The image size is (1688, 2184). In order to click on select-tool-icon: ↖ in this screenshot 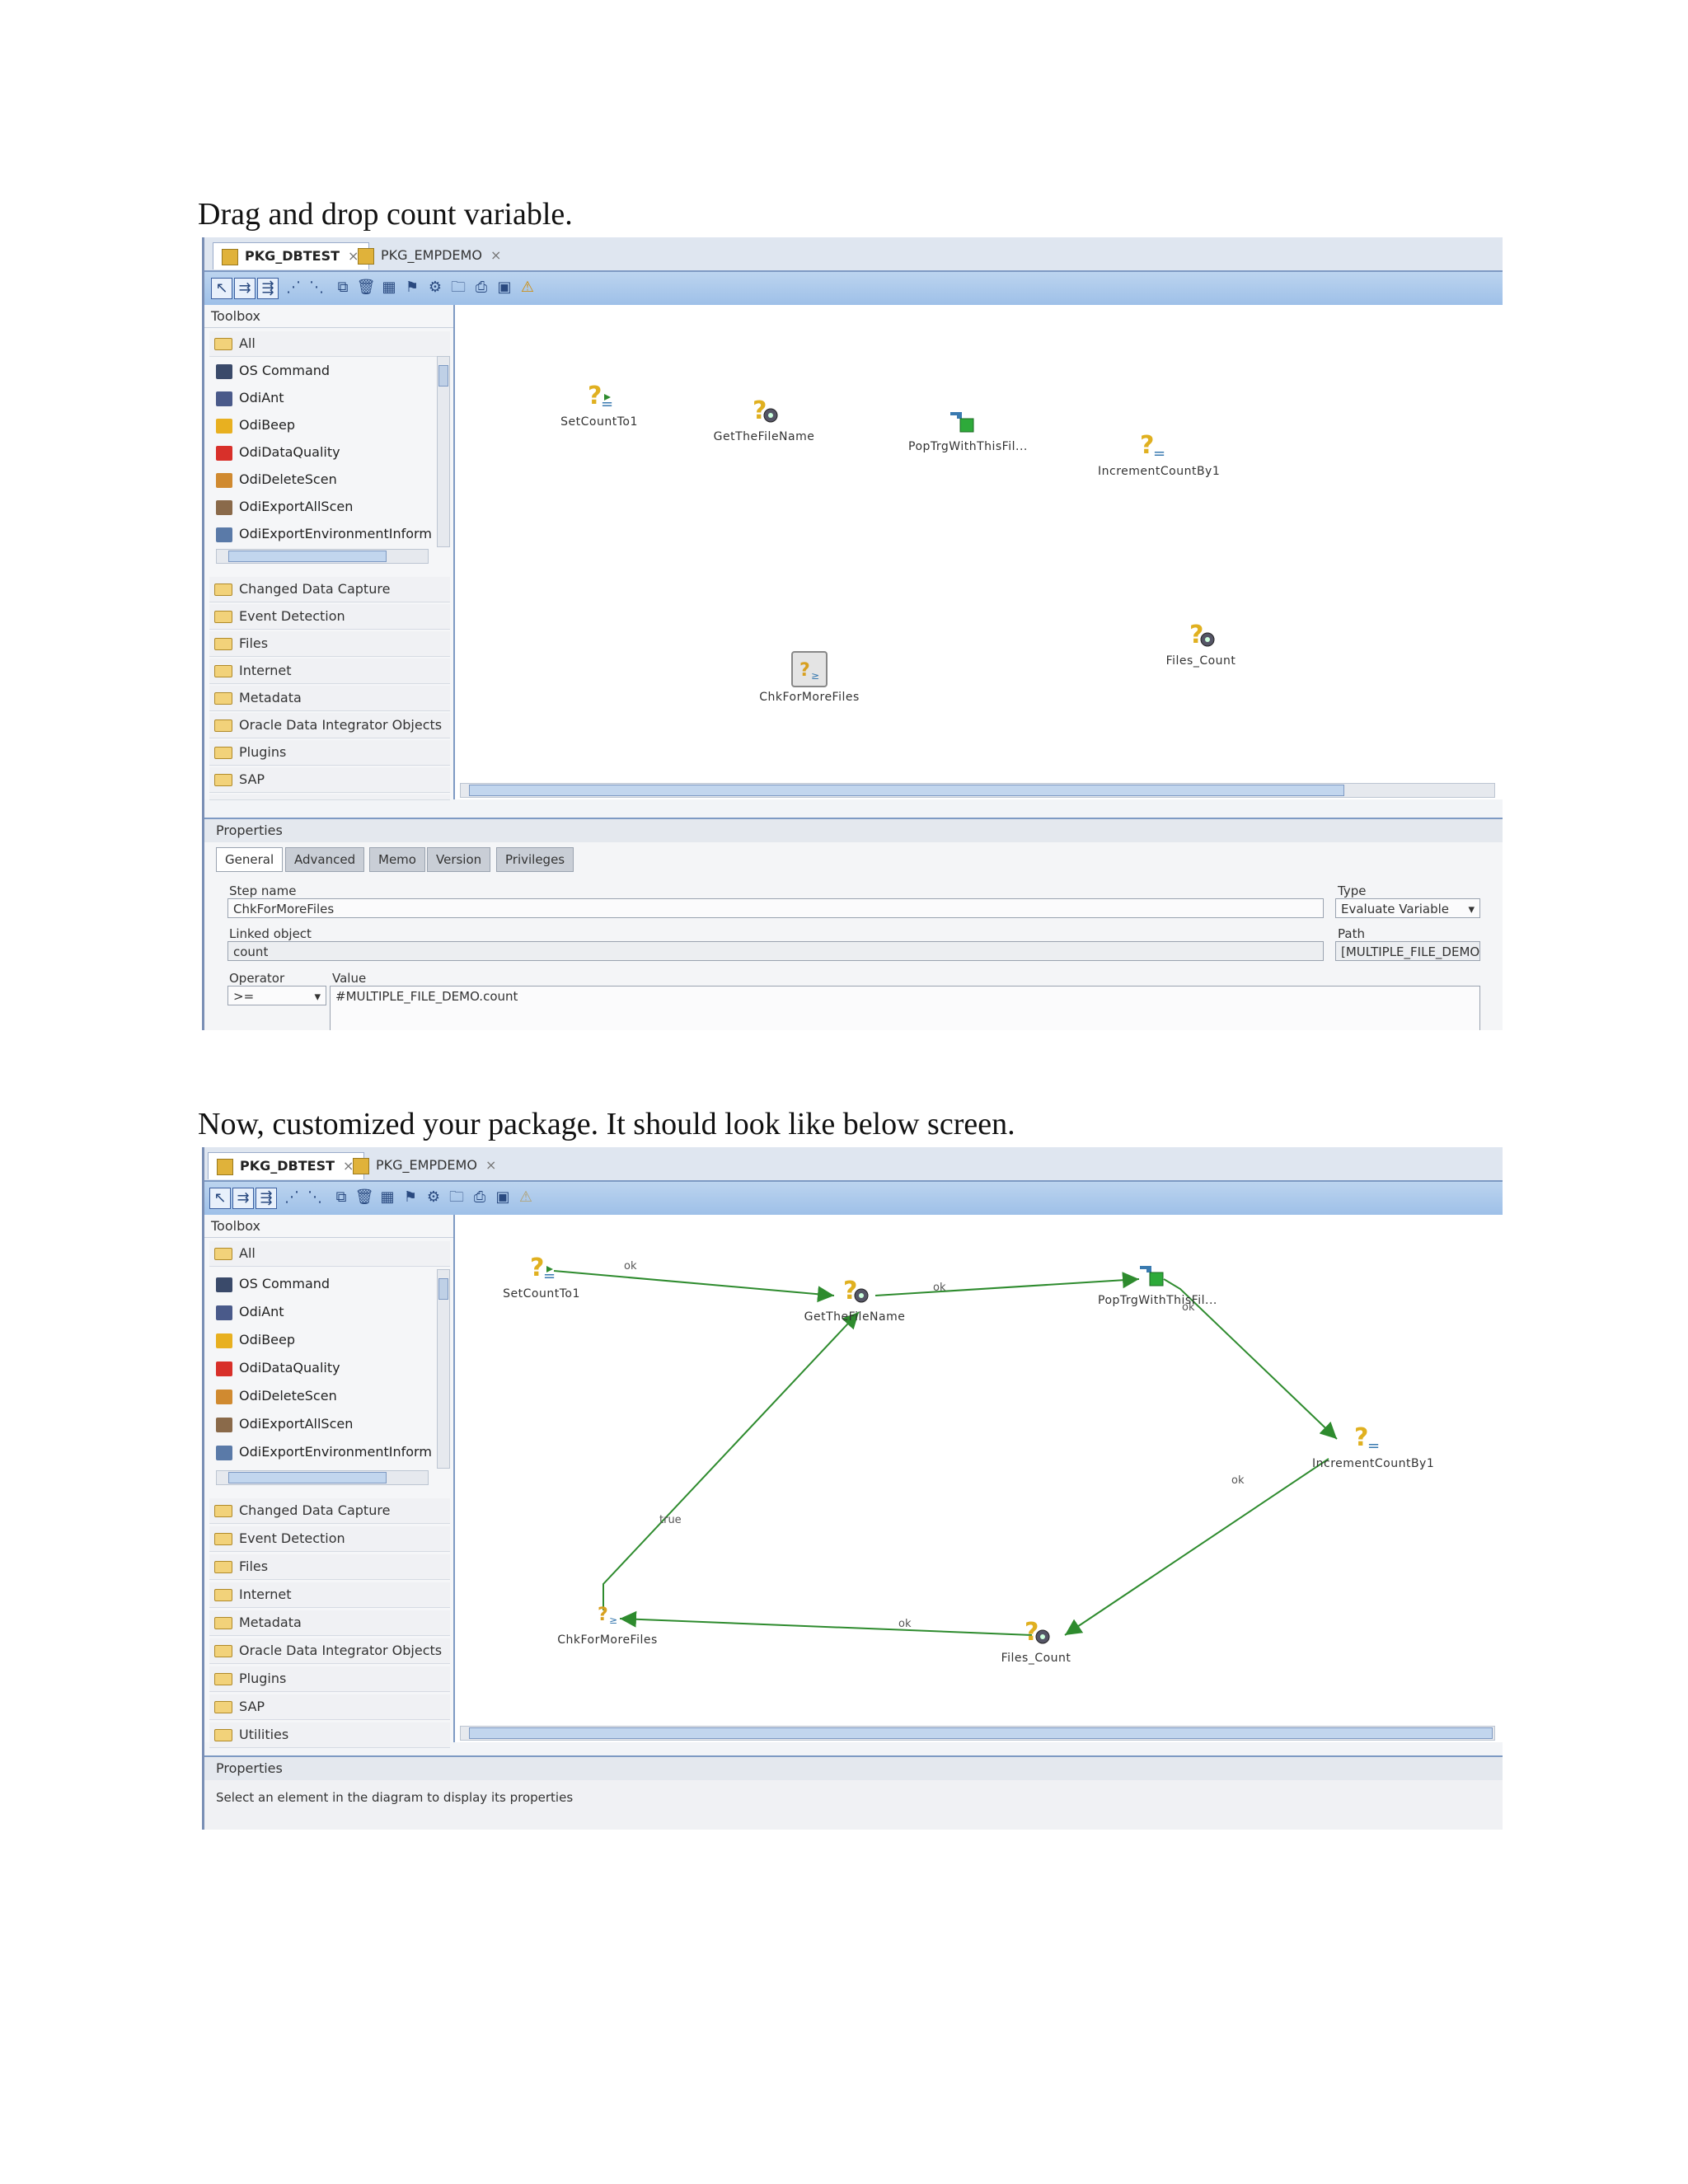, I will do `click(220, 1198)`.